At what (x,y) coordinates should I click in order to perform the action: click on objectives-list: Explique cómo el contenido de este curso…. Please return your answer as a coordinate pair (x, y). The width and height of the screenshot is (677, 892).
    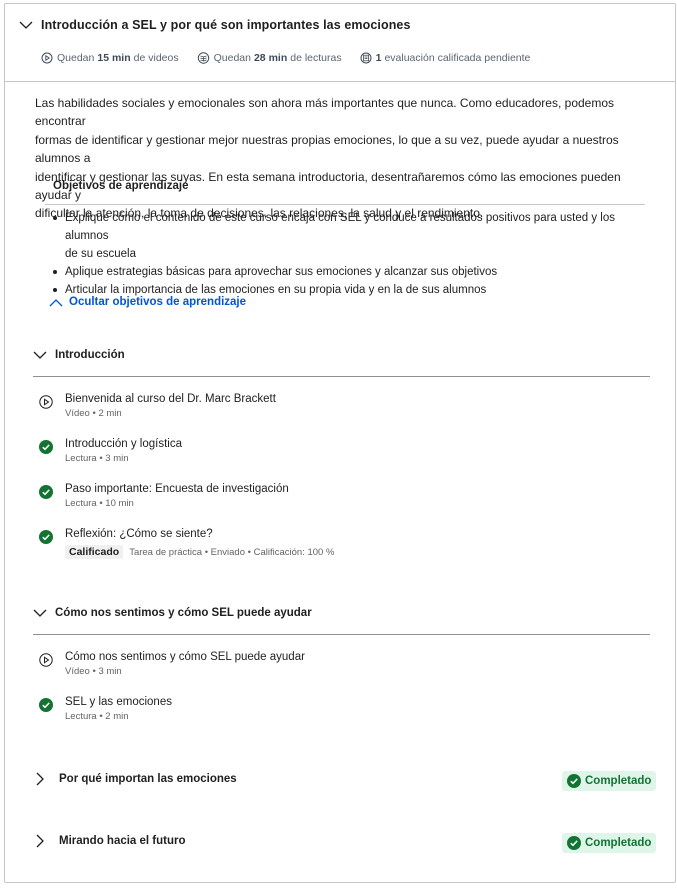
    Looking at the image, I should click on (349, 254).